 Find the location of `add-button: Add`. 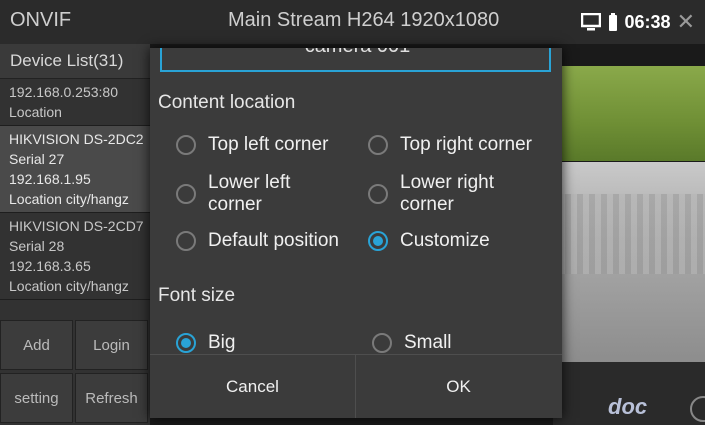

add-button: Add is located at coordinates (36, 345).